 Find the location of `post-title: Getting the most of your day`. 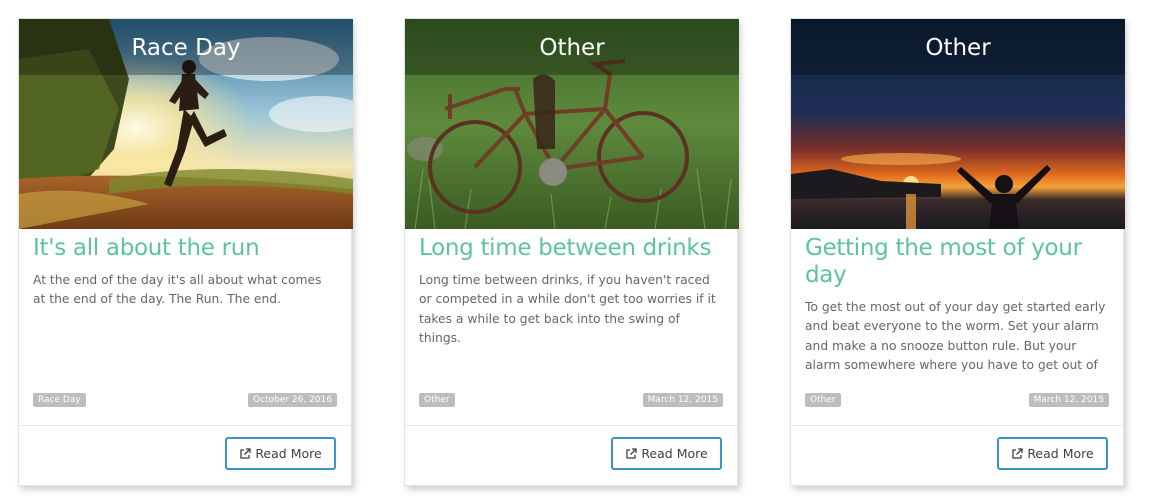

post-title: Getting the most of your day is located at coordinates (957, 262).